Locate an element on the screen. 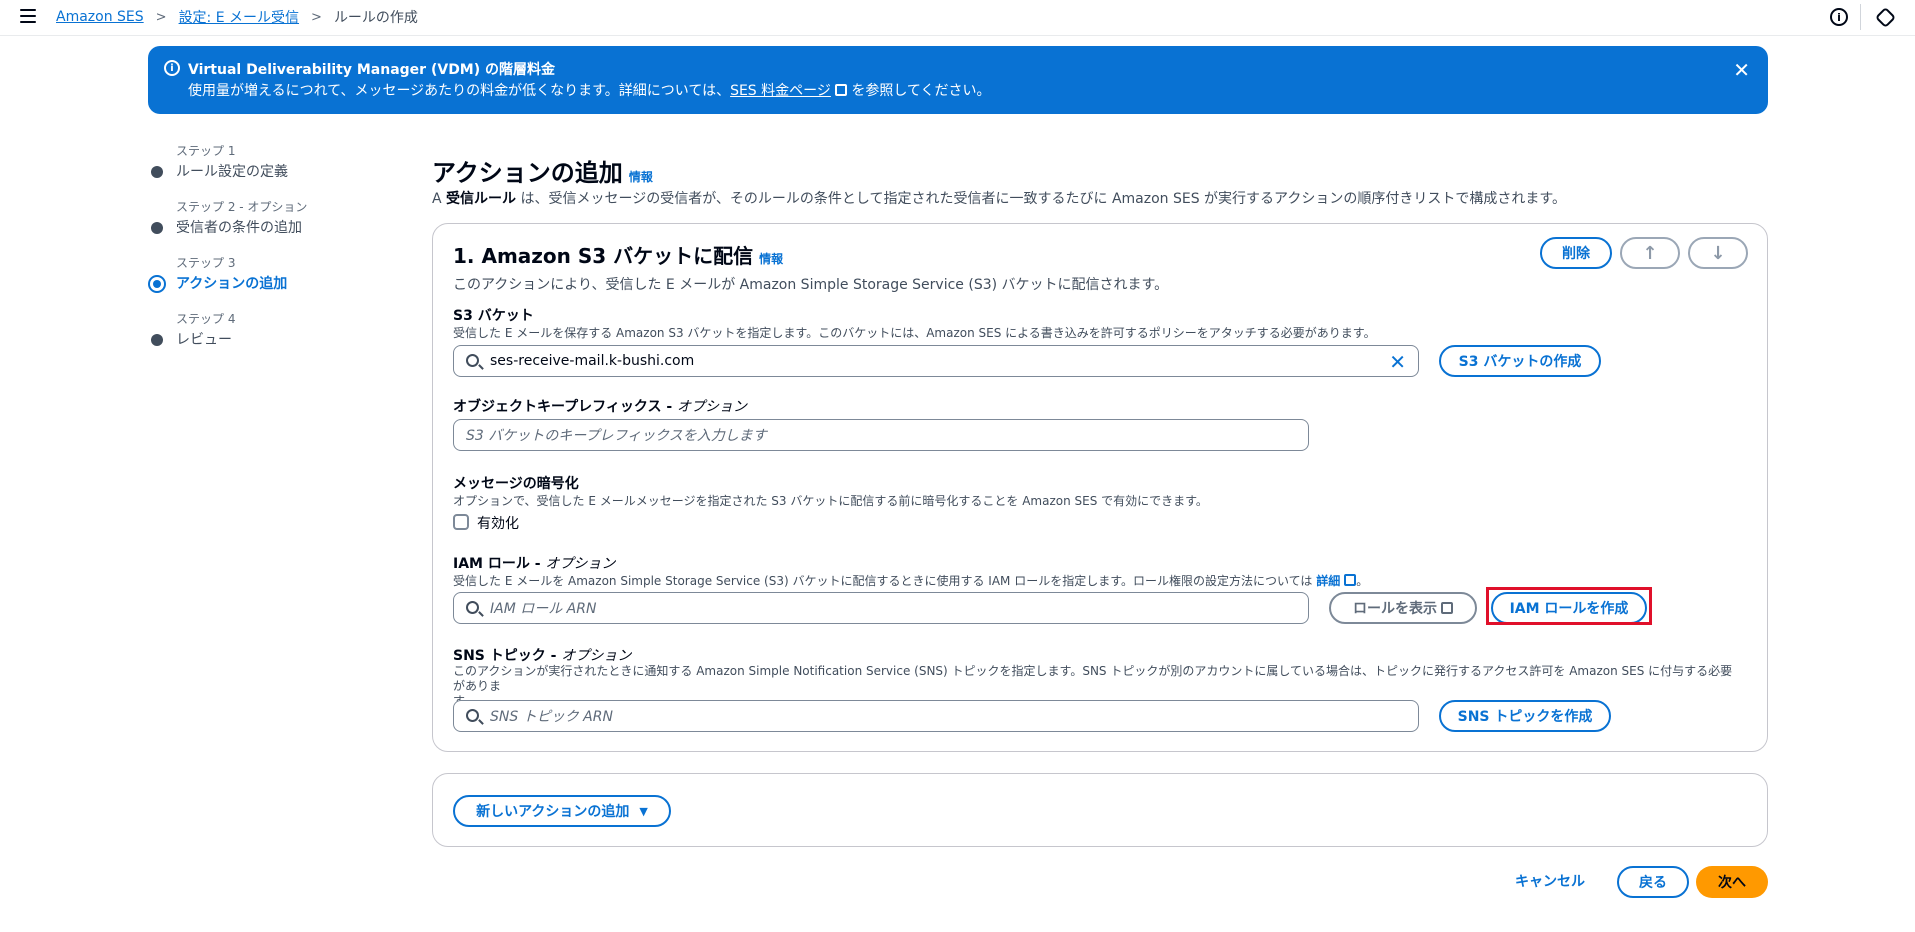 The height and width of the screenshot is (932, 1915). s3-bucket-value: ses-receive-mail.k-bushi.com is located at coordinates (592, 361).